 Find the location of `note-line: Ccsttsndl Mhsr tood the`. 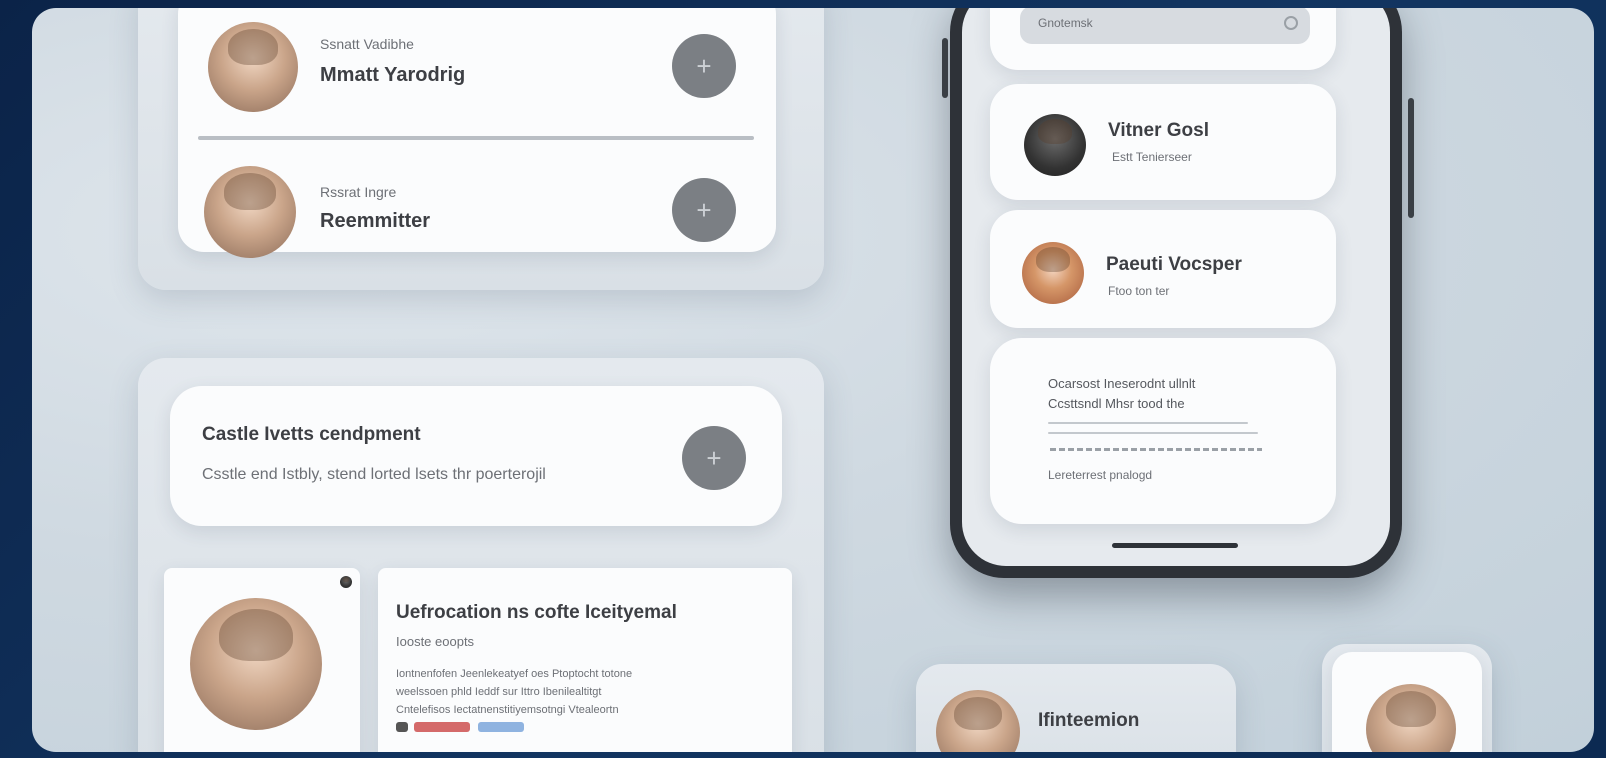

note-line: Ccsttsndl Mhsr tood the is located at coordinates (1116, 403).